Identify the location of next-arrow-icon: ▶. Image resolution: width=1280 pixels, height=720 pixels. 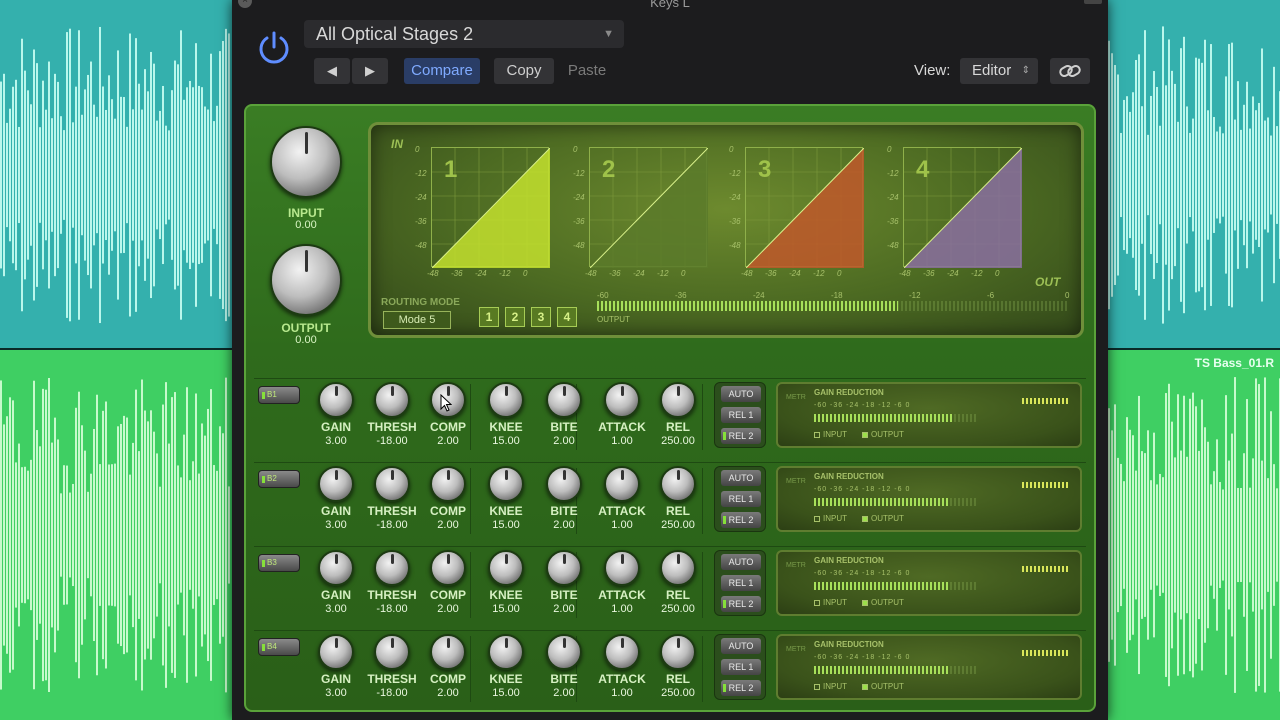
(370, 70).